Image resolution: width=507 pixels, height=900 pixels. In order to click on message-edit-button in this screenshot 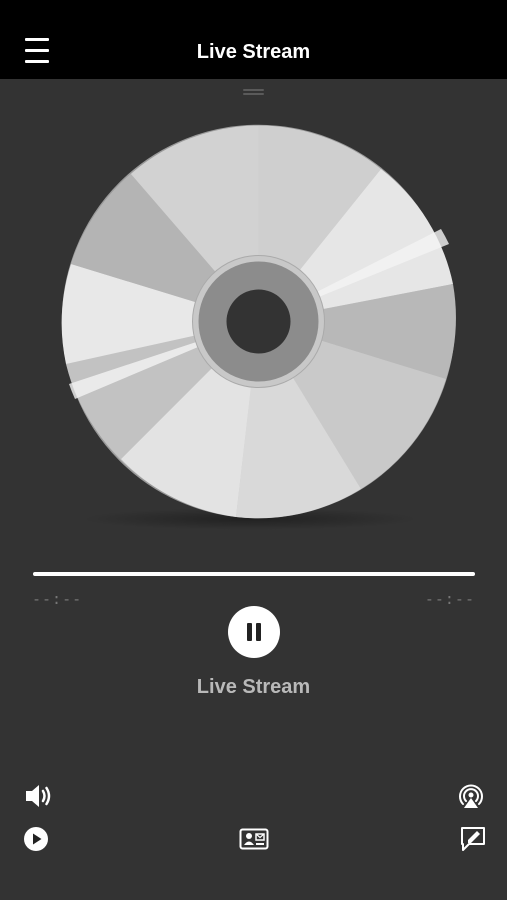, I will do `click(473, 839)`.